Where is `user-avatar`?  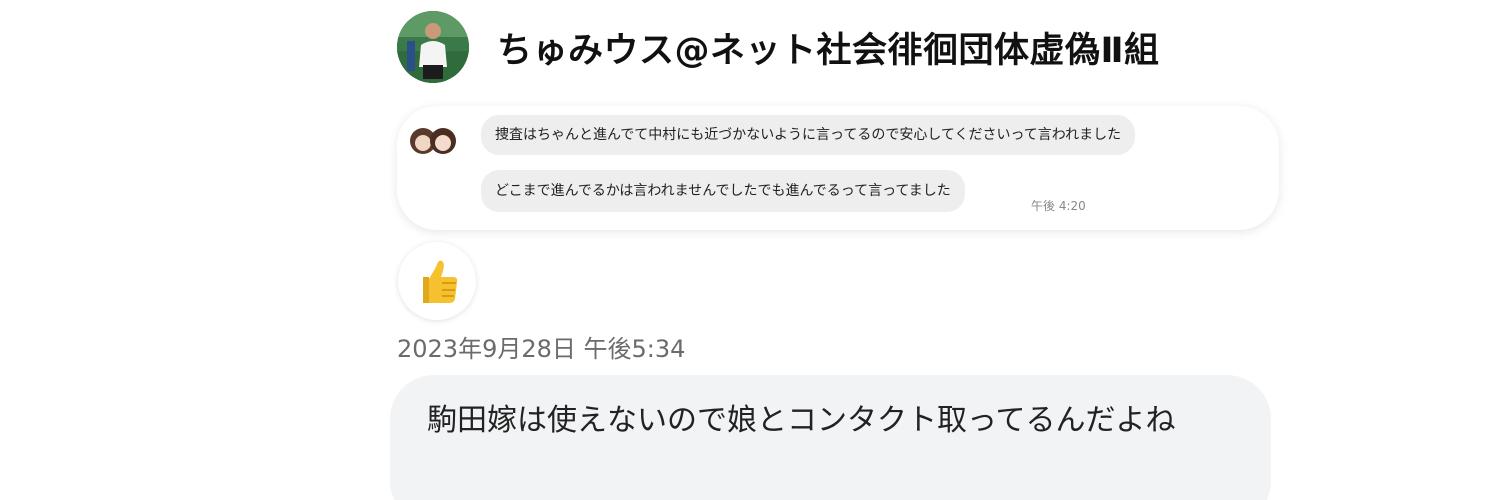 user-avatar is located at coordinates (433, 47).